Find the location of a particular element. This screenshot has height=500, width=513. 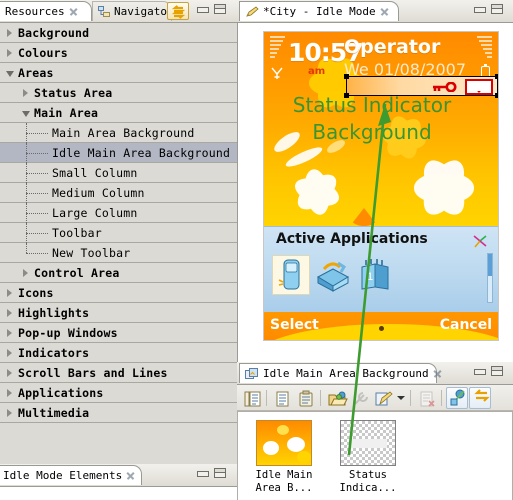

tree-item-colours: Colours is located at coordinates (118, 53).